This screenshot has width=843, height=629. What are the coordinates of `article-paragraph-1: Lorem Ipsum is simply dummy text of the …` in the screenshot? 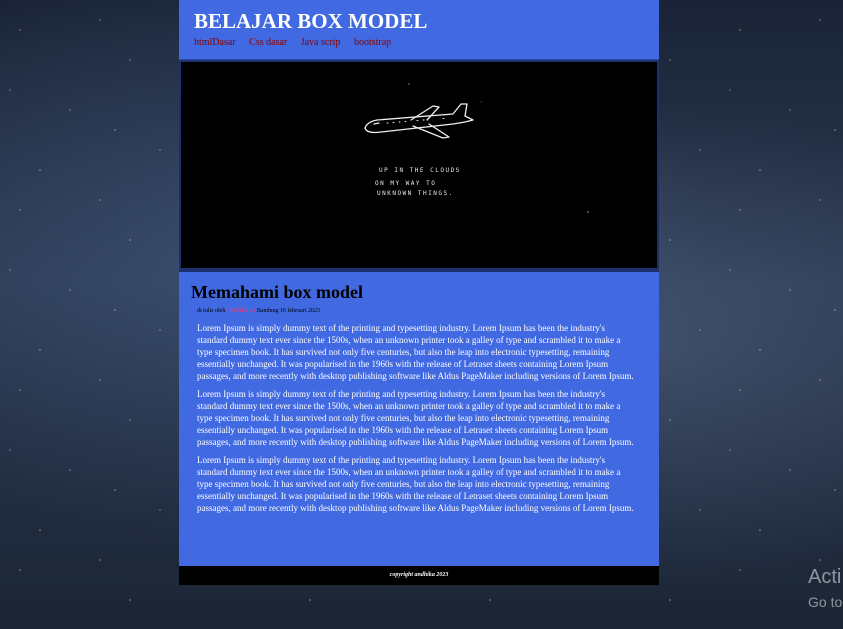 It's located at (415, 352).